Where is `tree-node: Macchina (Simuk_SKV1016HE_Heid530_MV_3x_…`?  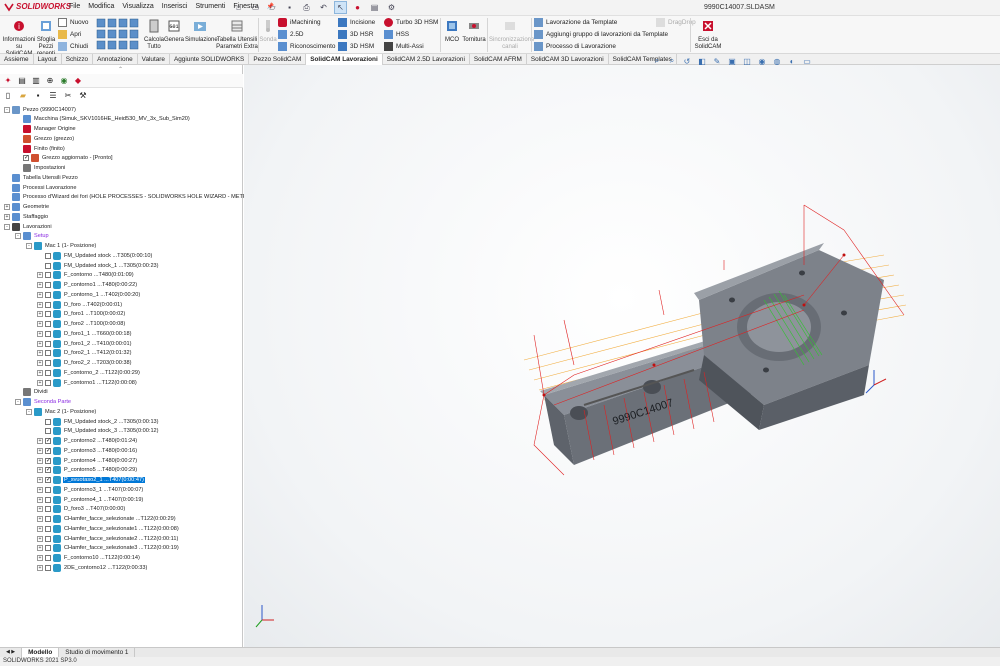
tree-node: Macchina (Simuk_SKV1016HE_Heid530_MV_3x_… is located at coordinates (103, 119).